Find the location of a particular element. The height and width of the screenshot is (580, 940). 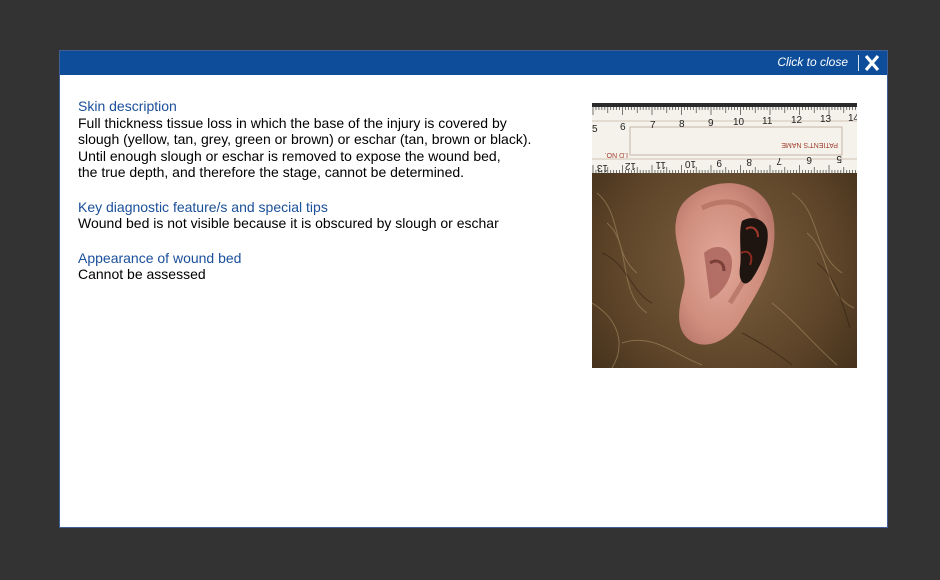

ruler-id-label: I.D NO. is located at coordinates (616, 154).